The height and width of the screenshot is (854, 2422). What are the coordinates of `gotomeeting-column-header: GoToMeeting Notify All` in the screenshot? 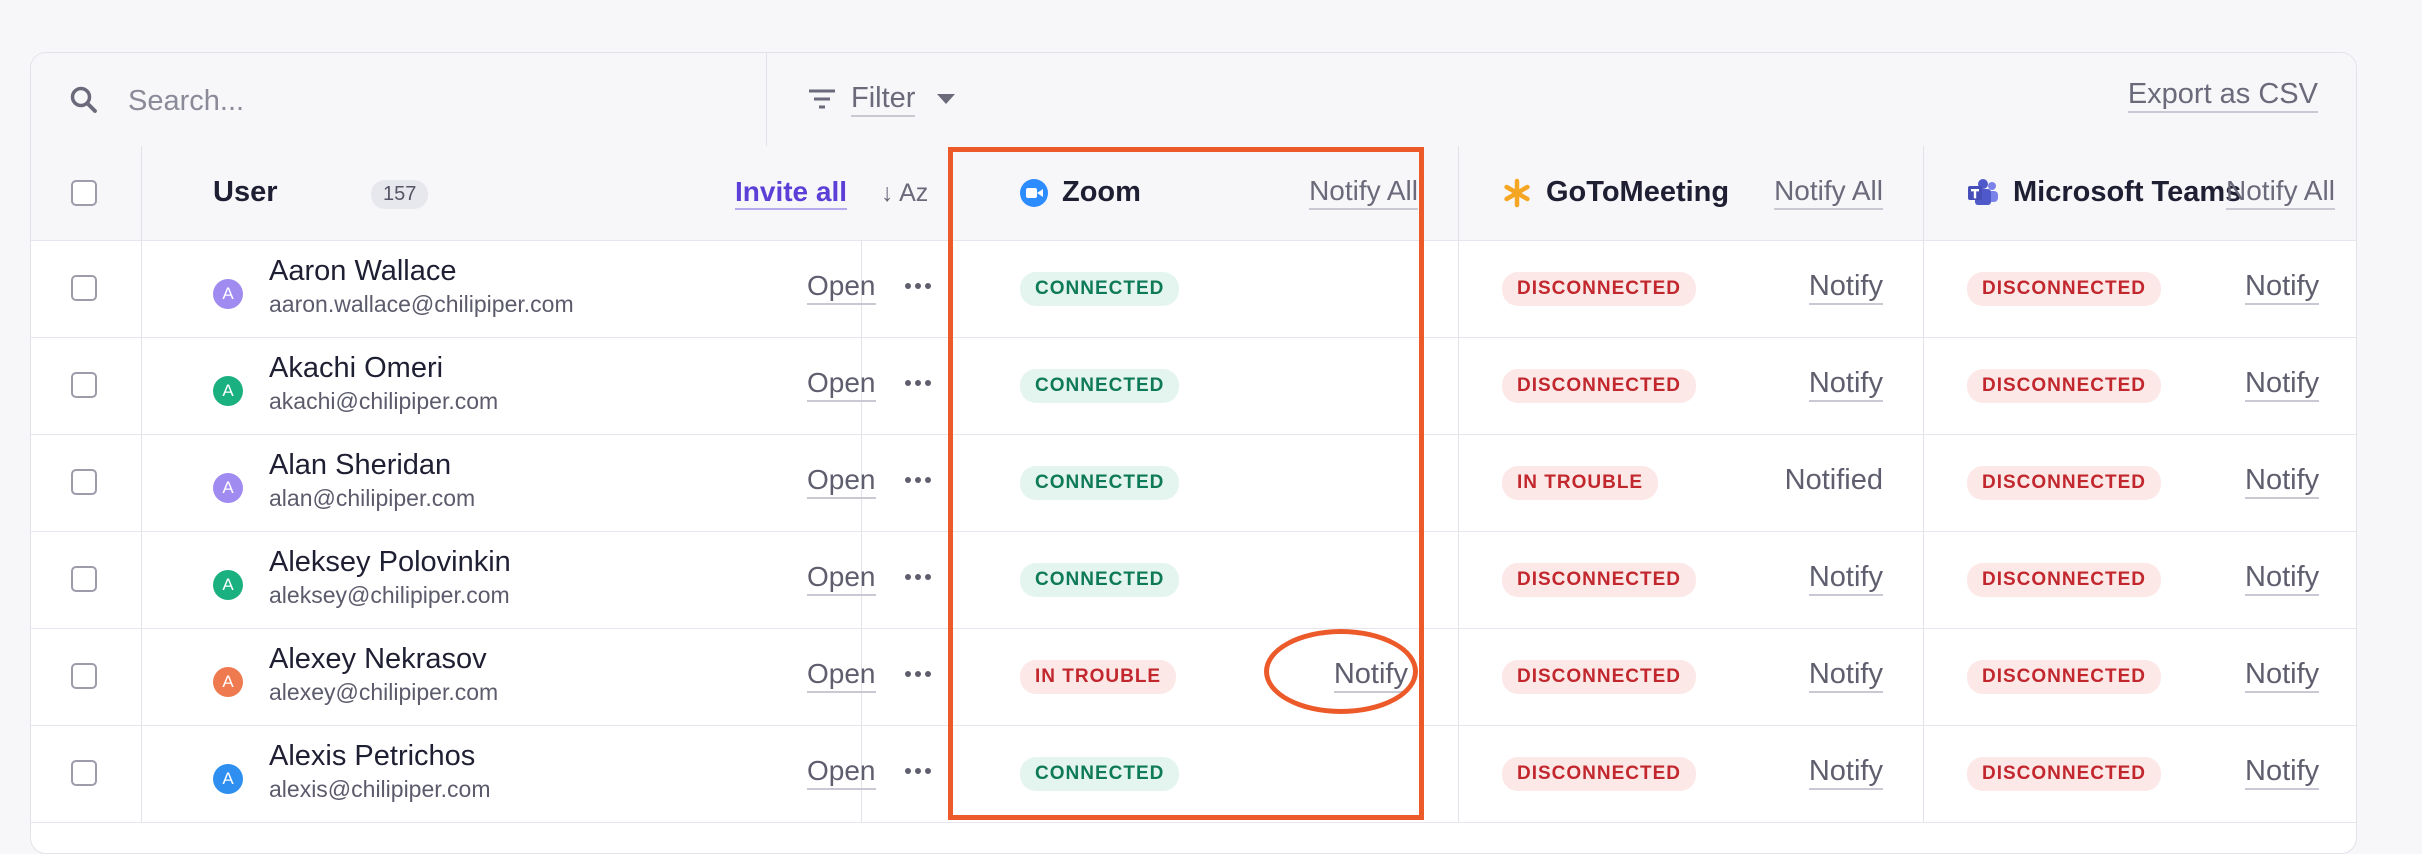 It's located at (1691, 193).